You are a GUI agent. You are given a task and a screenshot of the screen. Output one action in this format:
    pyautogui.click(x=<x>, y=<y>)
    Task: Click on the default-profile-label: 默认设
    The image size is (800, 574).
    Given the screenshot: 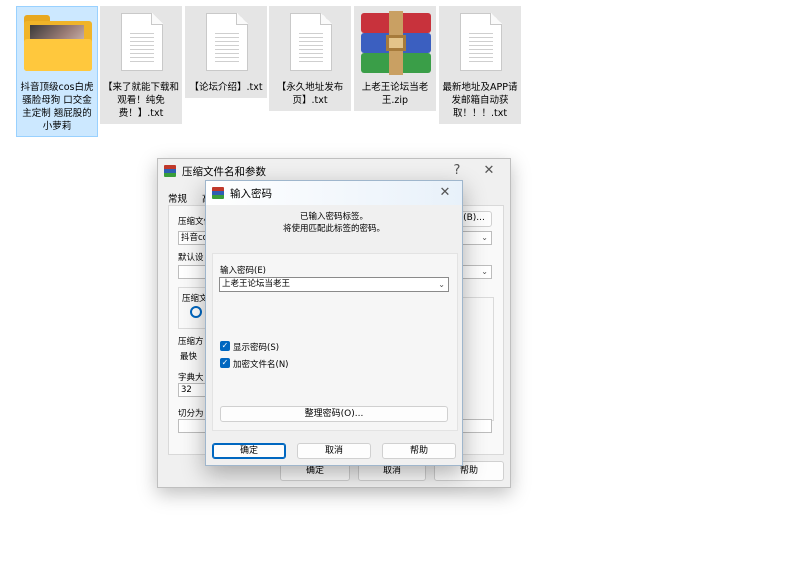 What is the action you would take?
    pyautogui.click(x=191, y=258)
    